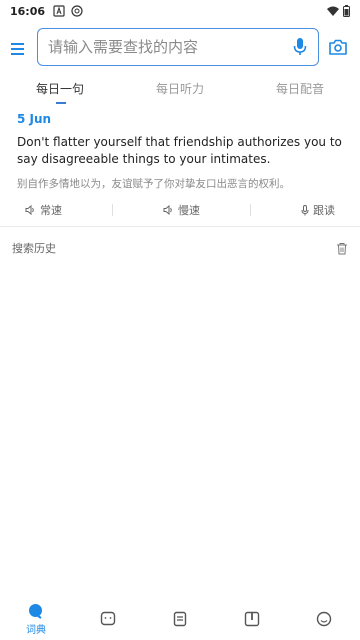 This screenshot has width=360, height=640. I want to click on normal-speed-button: 常速, so click(43, 210).